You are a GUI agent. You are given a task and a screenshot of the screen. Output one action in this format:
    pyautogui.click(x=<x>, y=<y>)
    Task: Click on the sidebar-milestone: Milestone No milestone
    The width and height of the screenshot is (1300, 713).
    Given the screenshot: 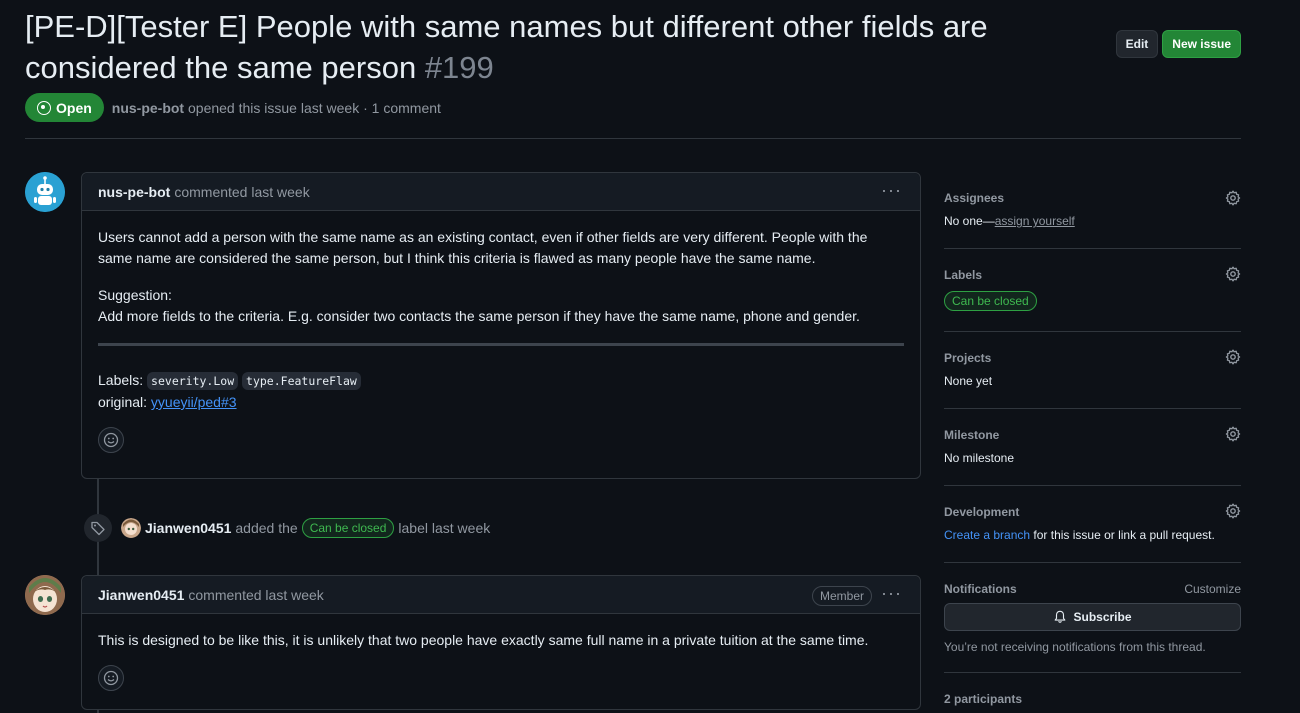 What is the action you would take?
    pyautogui.click(x=1092, y=447)
    